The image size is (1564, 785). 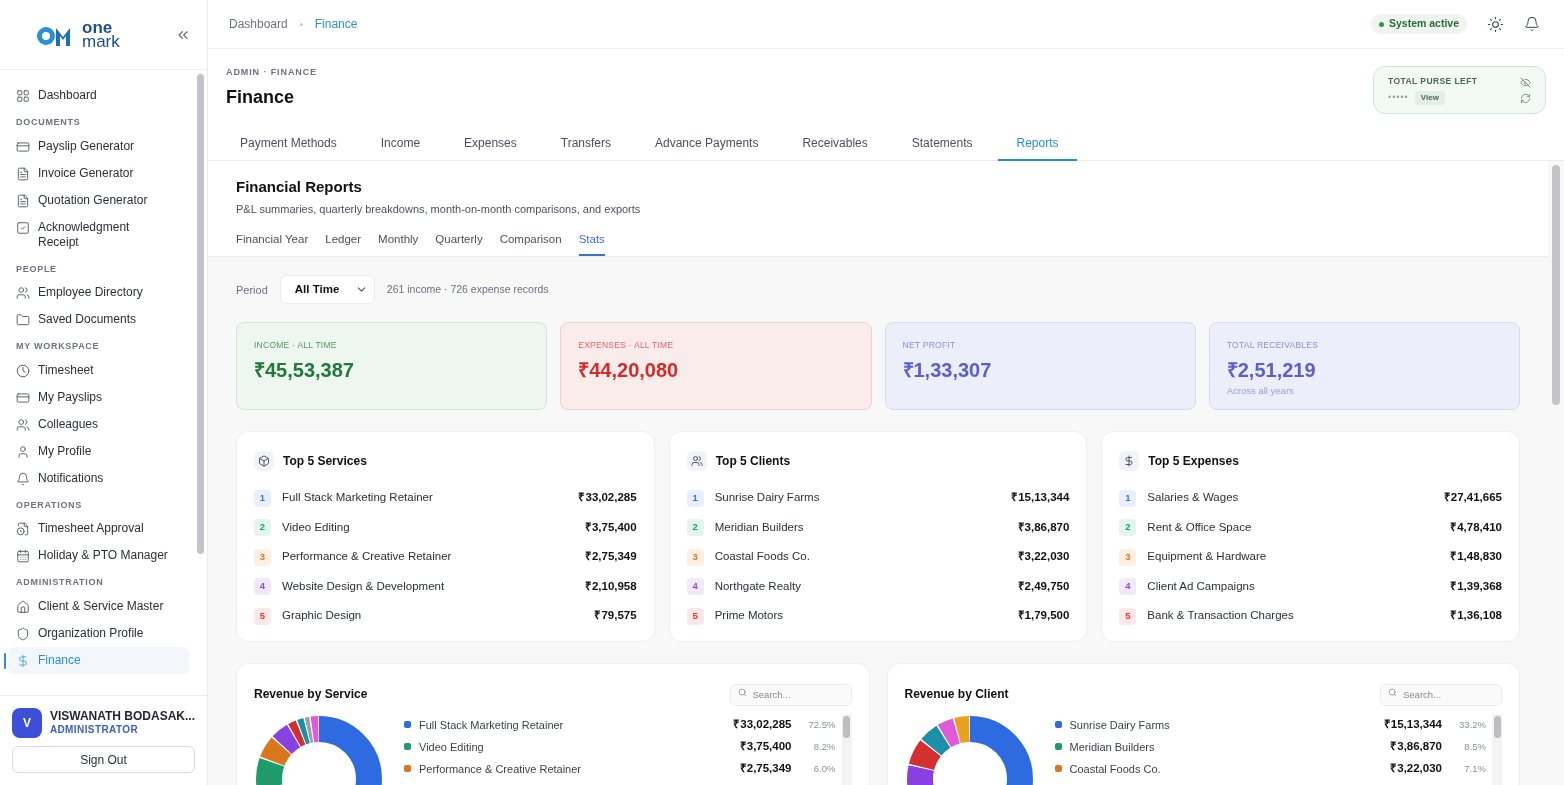 What do you see at coordinates (98, 478) in the screenshot?
I see `nav-item: Notifications` at bounding box center [98, 478].